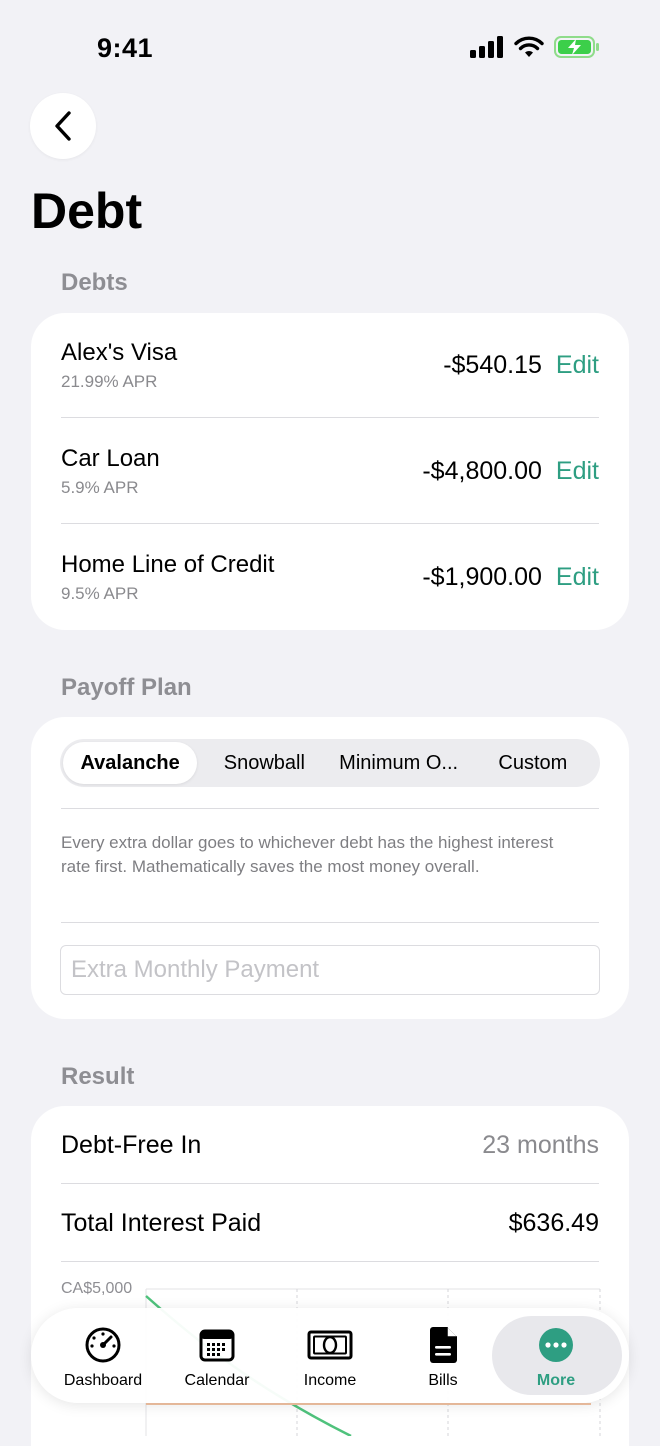 The width and height of the screenshot is (660, 1446). Describe the element at coordinates (168, 564) in the screenshot. I see `debt-name: Home Line of Credit` at that location.